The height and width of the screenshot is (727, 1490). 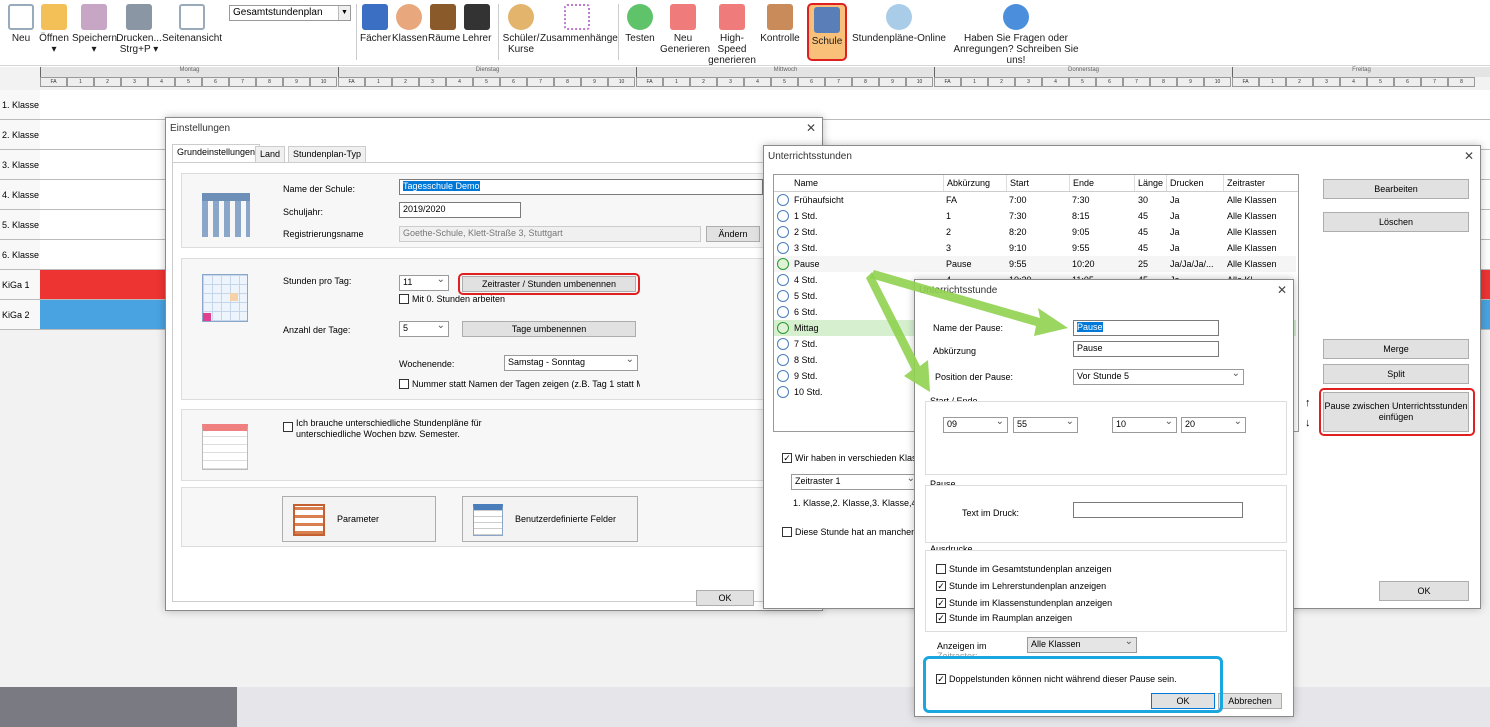 I want to click on lessons-ok-button: OK, so click(x=1424, y=591).